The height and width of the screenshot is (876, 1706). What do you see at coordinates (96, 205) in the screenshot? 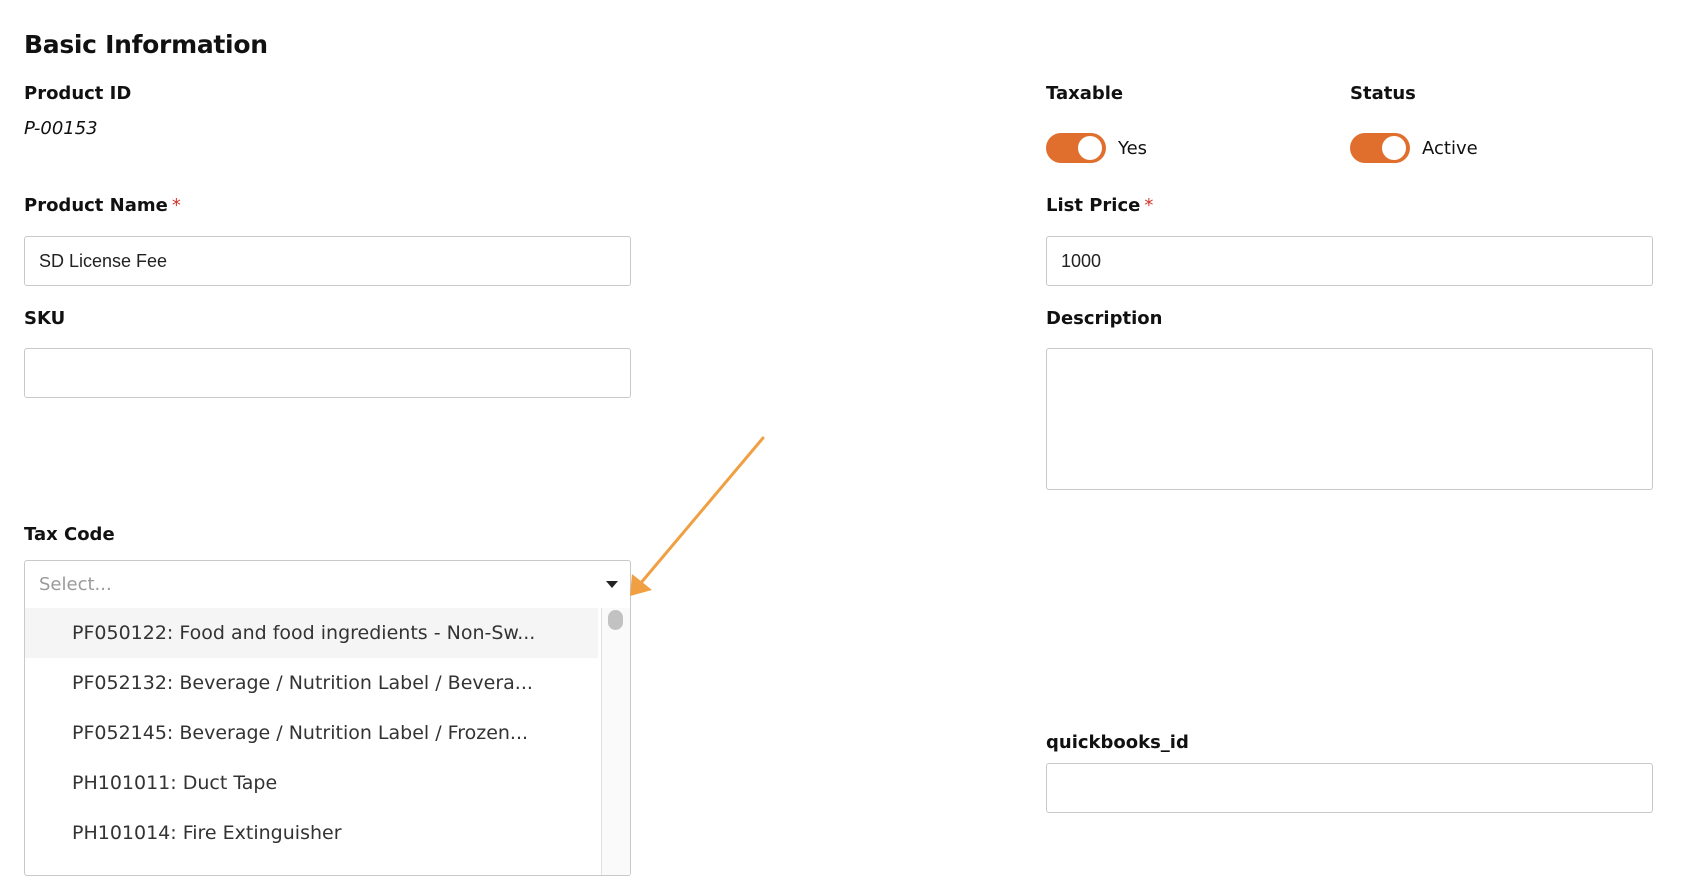
I see `product-name-label-text: Product Name` at bounding box center [96, 205].